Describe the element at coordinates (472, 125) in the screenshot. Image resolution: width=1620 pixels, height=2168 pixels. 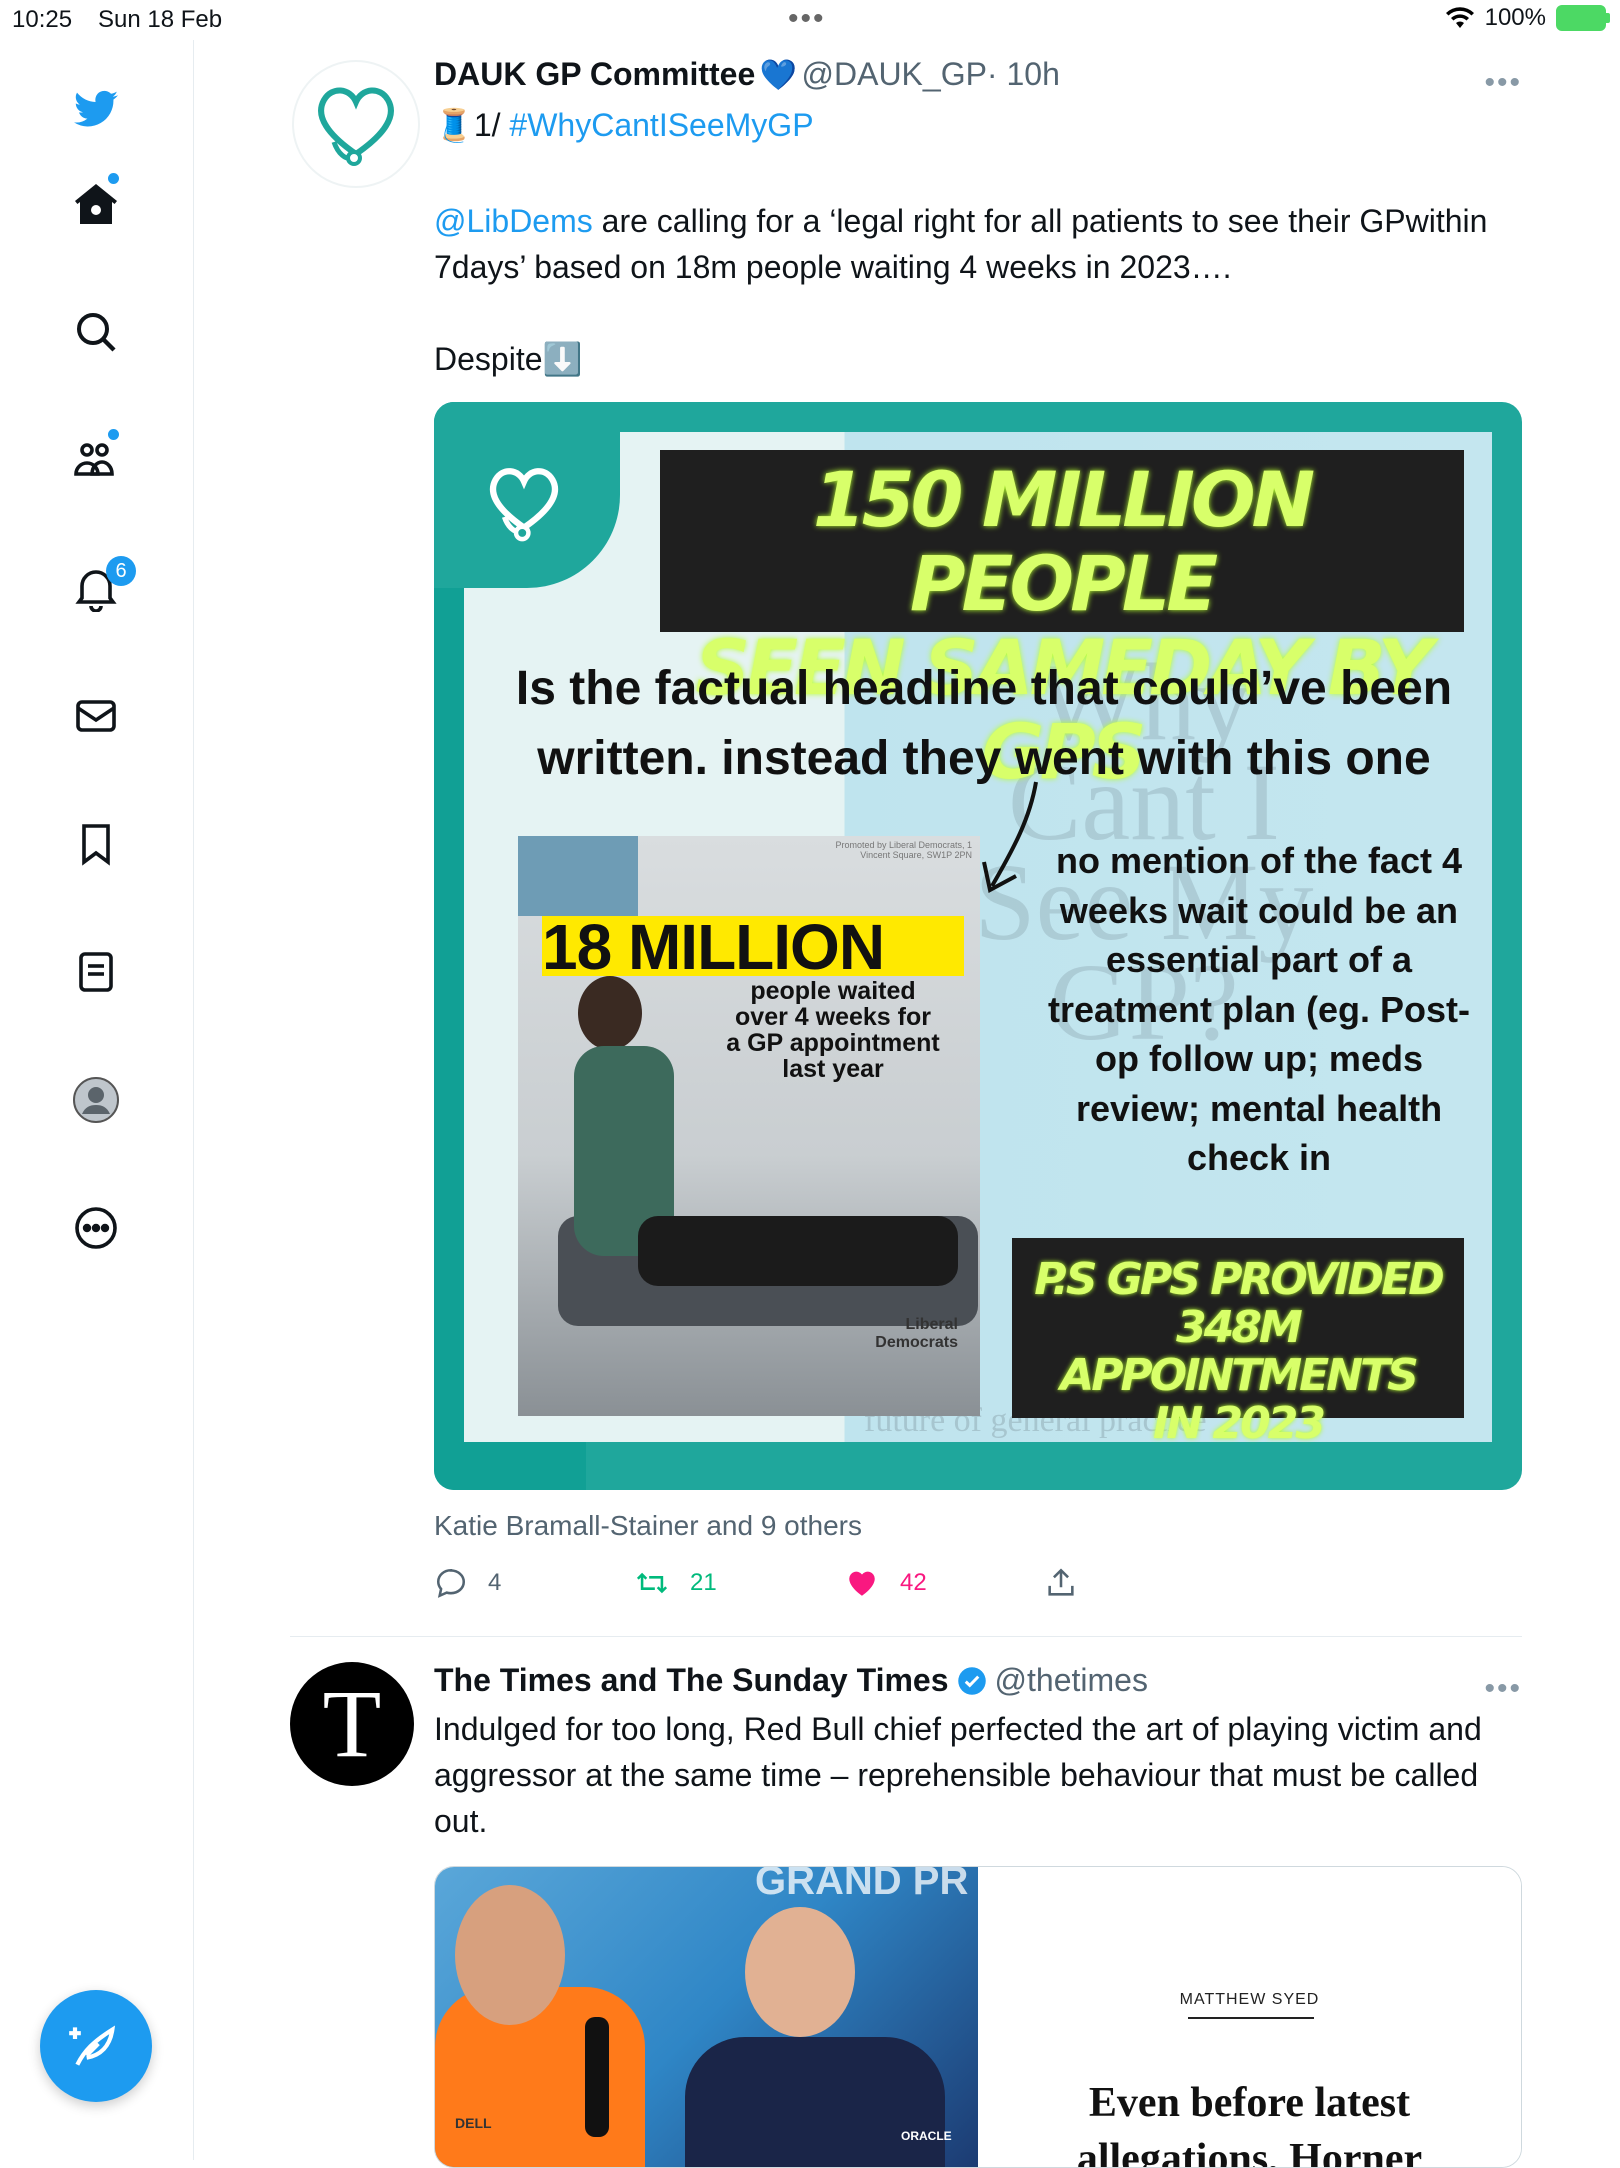
I see `thread-label: 🧵1/` at that location.